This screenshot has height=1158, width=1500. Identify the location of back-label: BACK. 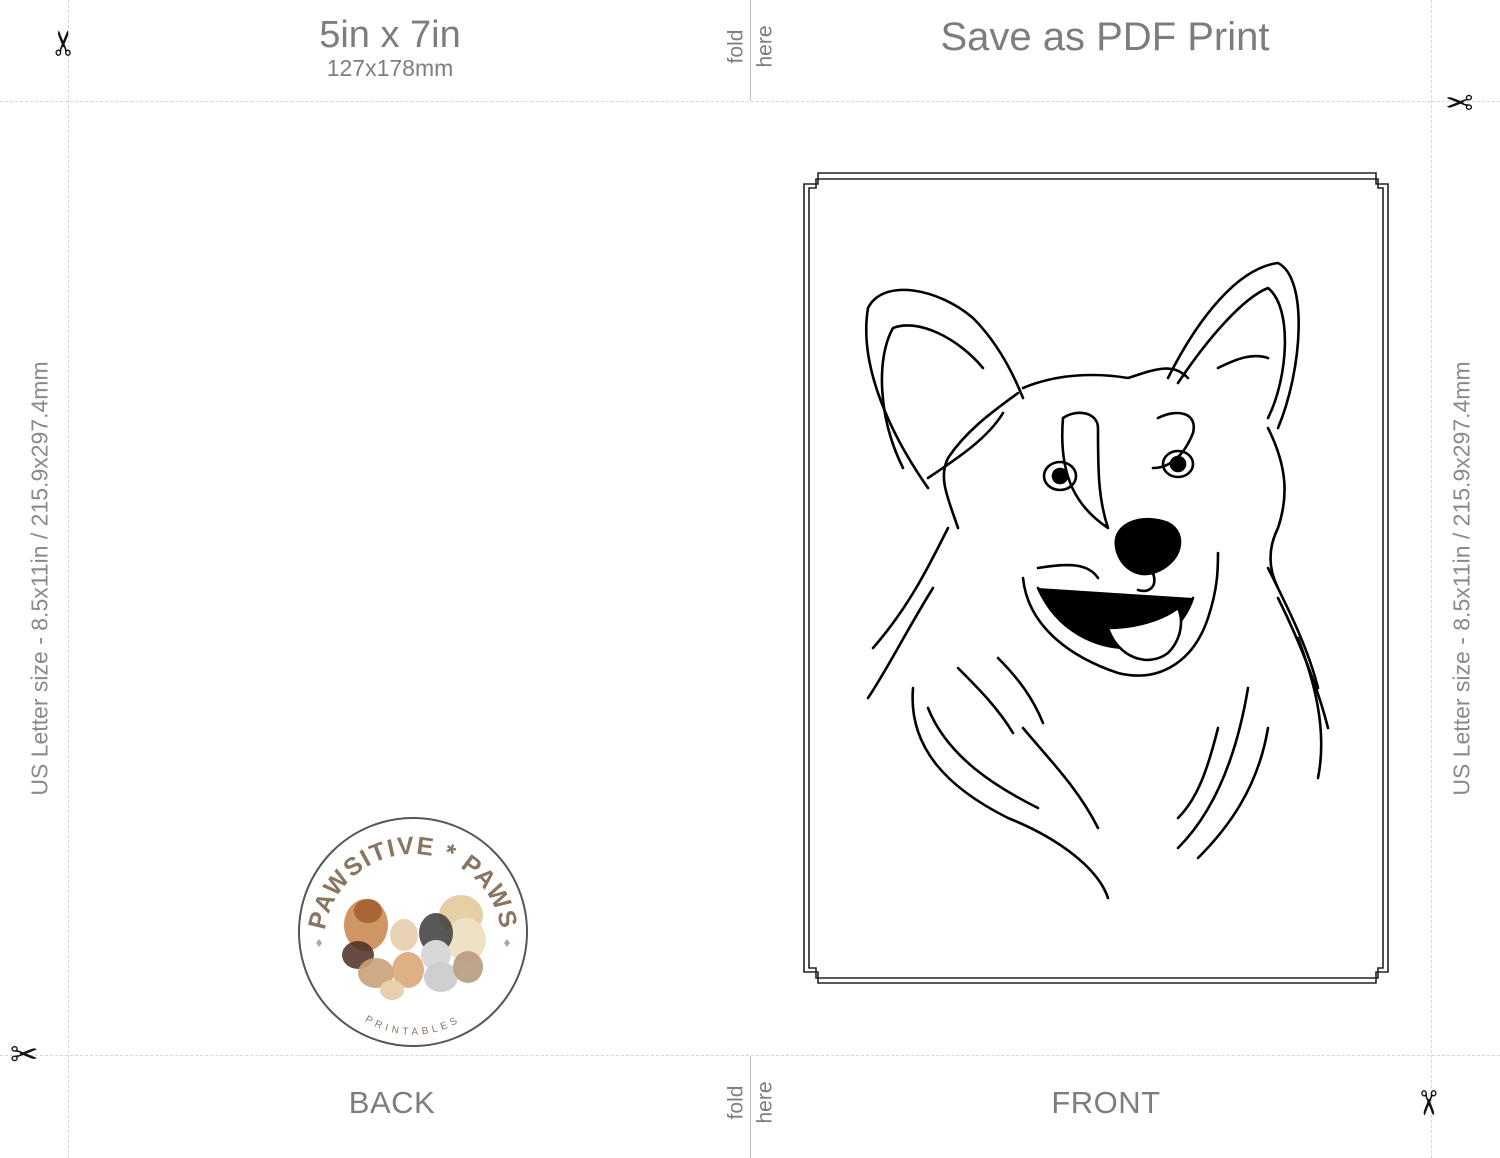
(392, 1102).